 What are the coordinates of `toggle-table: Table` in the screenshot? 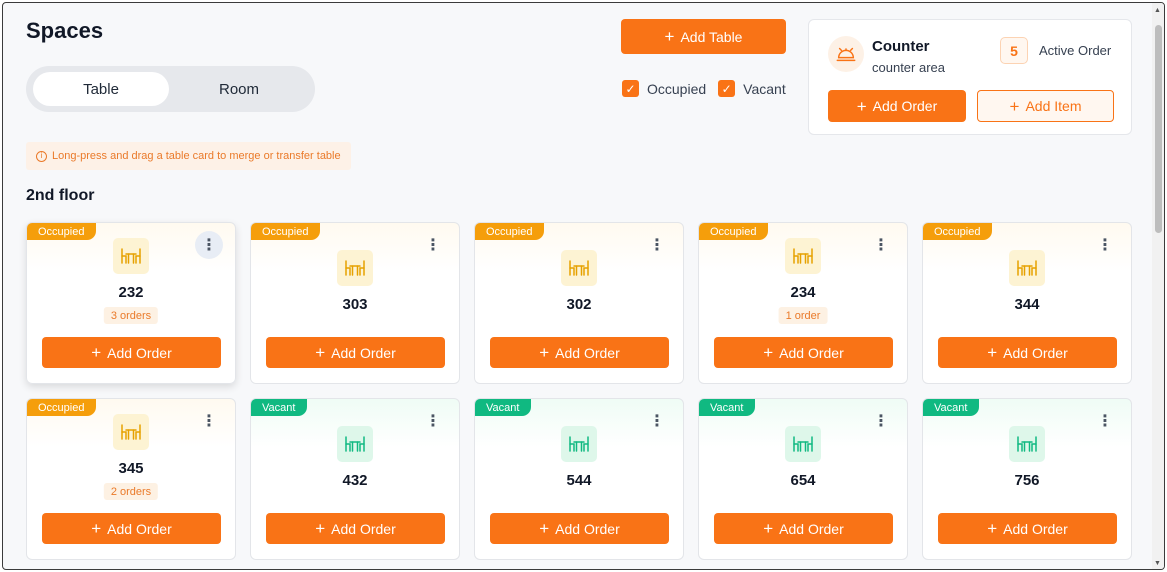 It's located at (101, 89).